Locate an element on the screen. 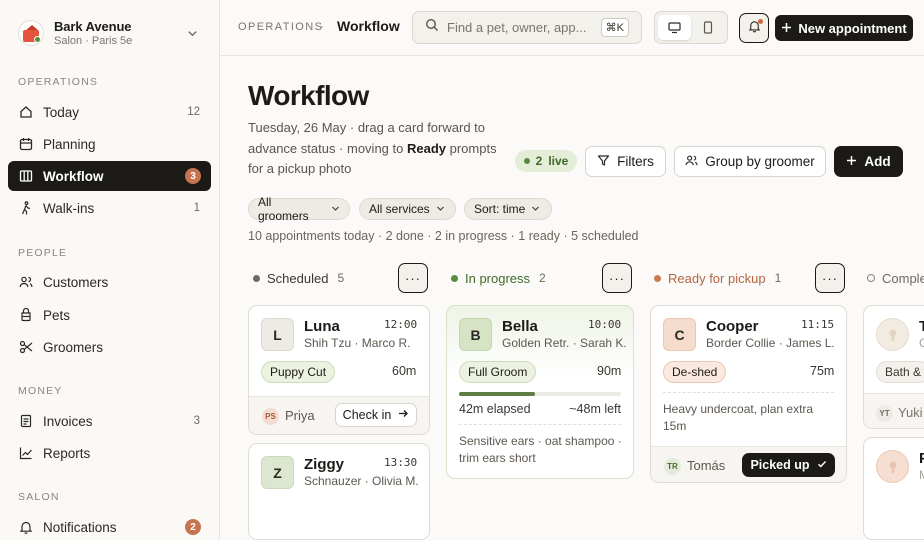  sort-chip: Sort: time is located at coordinates (508, 209).